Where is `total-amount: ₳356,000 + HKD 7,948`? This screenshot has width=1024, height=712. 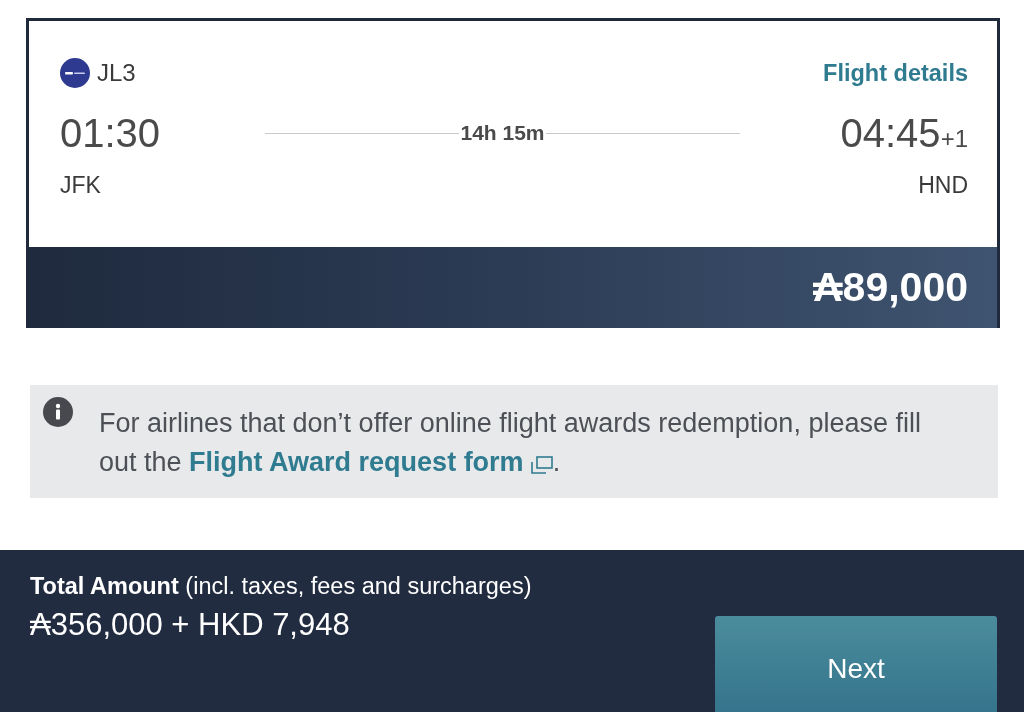
total-amount: ₳356,000 + HKD 7,948 is located at coordinates (190, 625).